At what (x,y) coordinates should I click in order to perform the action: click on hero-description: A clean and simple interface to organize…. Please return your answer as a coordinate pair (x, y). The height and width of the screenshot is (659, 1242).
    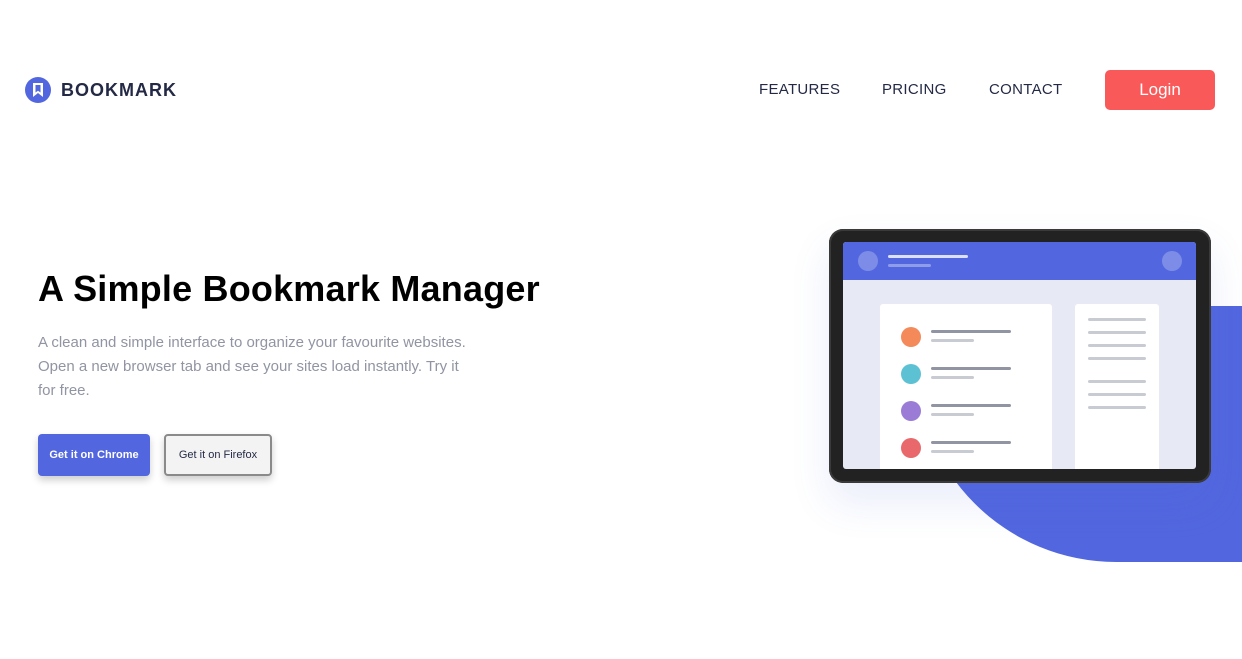
    Looking at the image, I should click on (252, 366).